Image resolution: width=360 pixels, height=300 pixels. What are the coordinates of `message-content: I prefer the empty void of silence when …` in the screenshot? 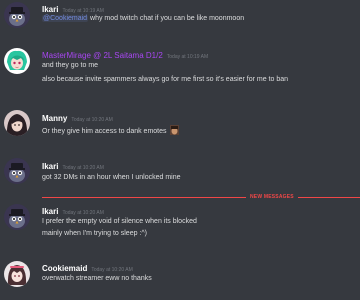 It's located at (119, 221).